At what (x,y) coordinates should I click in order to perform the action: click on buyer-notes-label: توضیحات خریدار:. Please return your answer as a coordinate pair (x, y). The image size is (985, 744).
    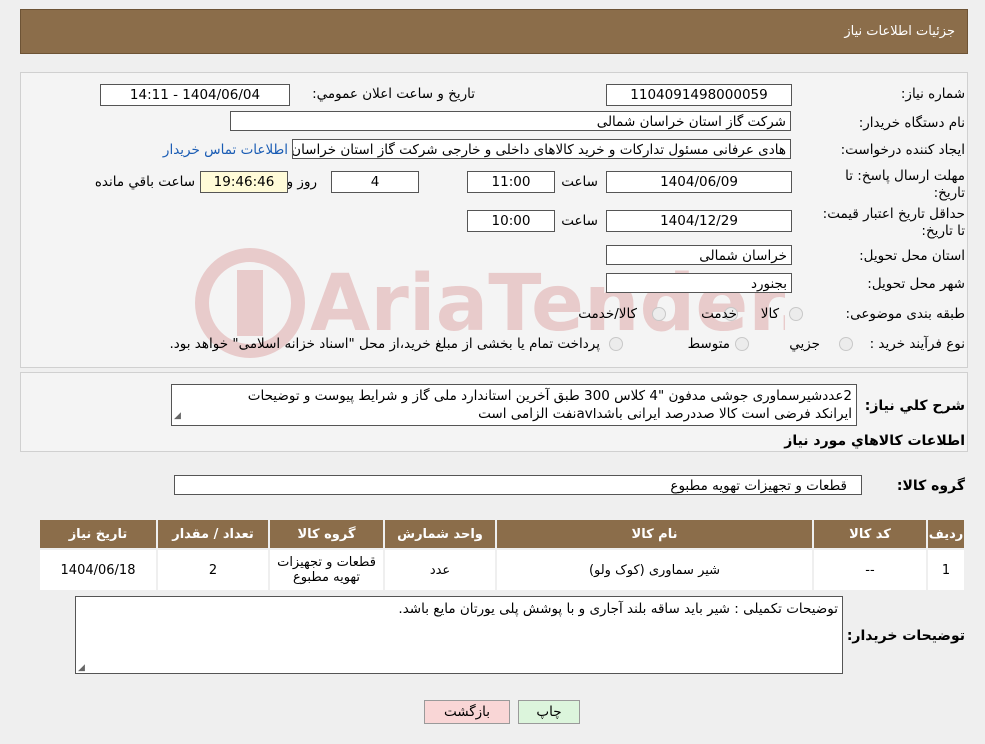
    Looking at the image, I should click on (905, 636).